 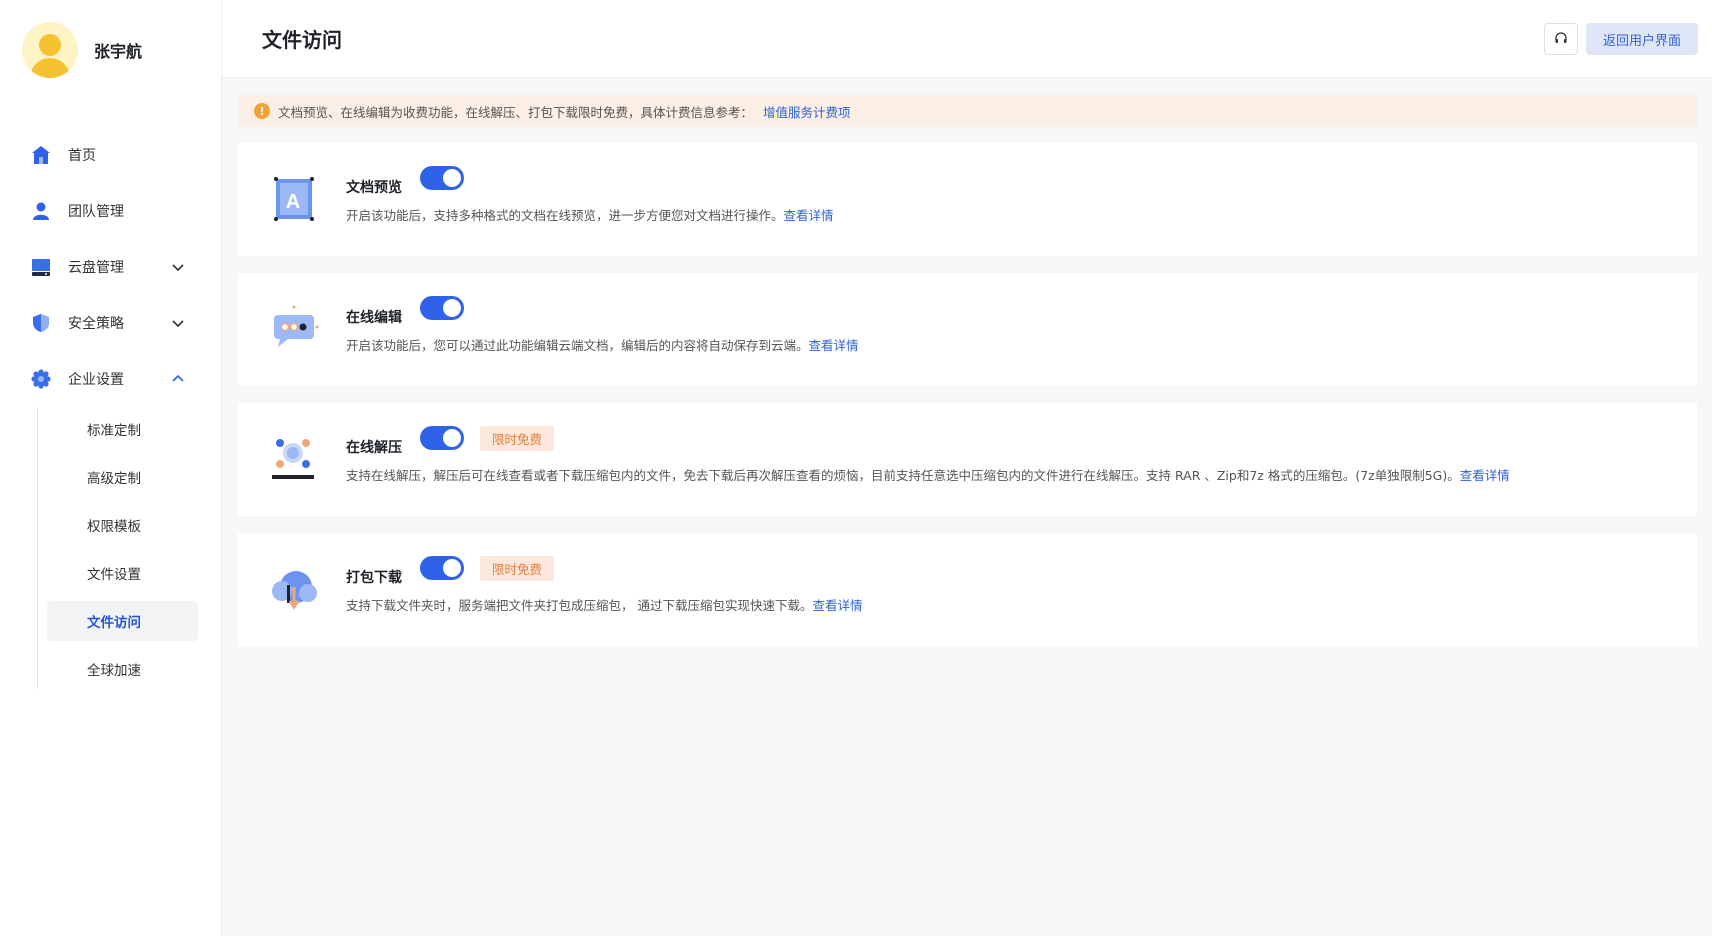 I want to click on sidebar-item-label: 安全策略, so click(x=96, y=324).